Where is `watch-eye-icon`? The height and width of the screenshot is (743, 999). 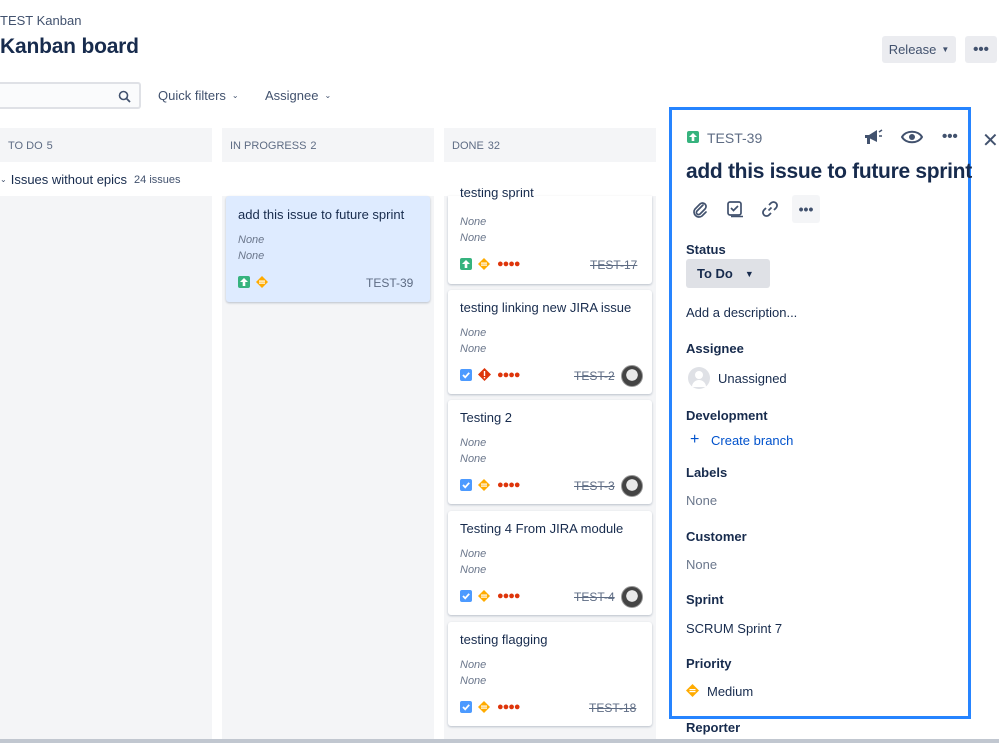
watch-eye-icon is located at coordinates (912, 137).